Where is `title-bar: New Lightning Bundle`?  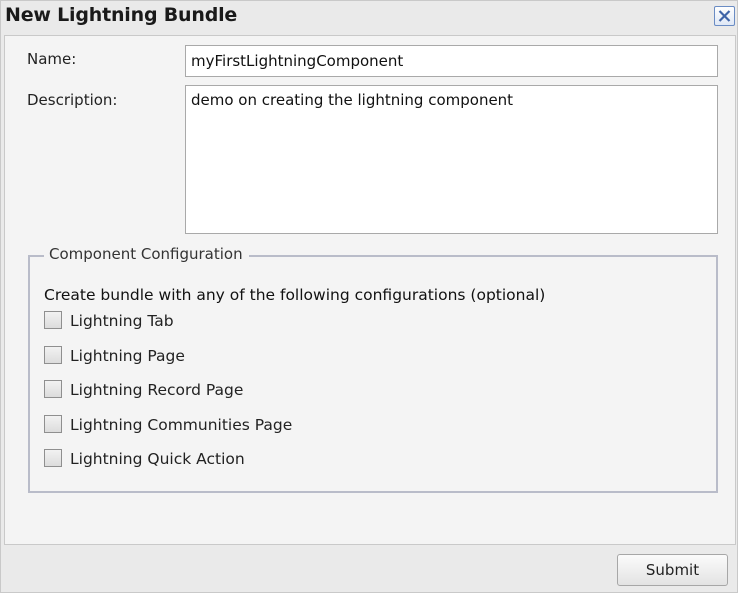 title-bar: New Lightning Bundle is located at coordinates (369, 17).